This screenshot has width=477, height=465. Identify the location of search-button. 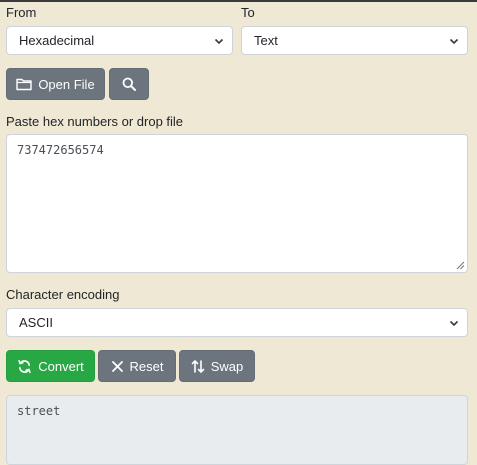
(129, 84).